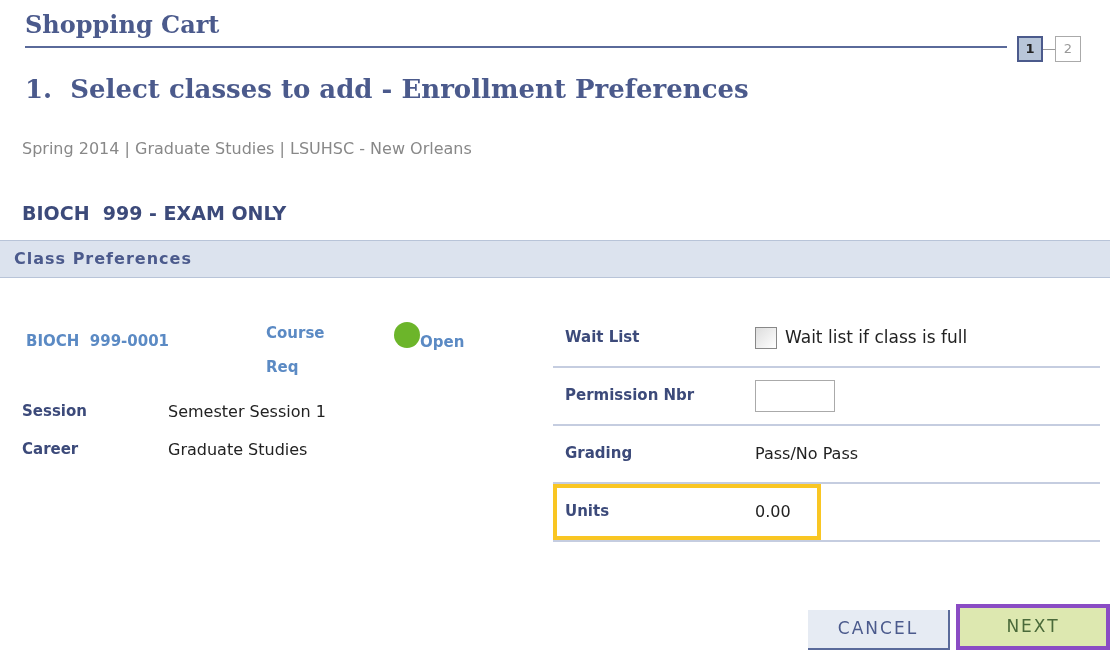  I want to click on next-button: NEXT, so click(1033, 627).